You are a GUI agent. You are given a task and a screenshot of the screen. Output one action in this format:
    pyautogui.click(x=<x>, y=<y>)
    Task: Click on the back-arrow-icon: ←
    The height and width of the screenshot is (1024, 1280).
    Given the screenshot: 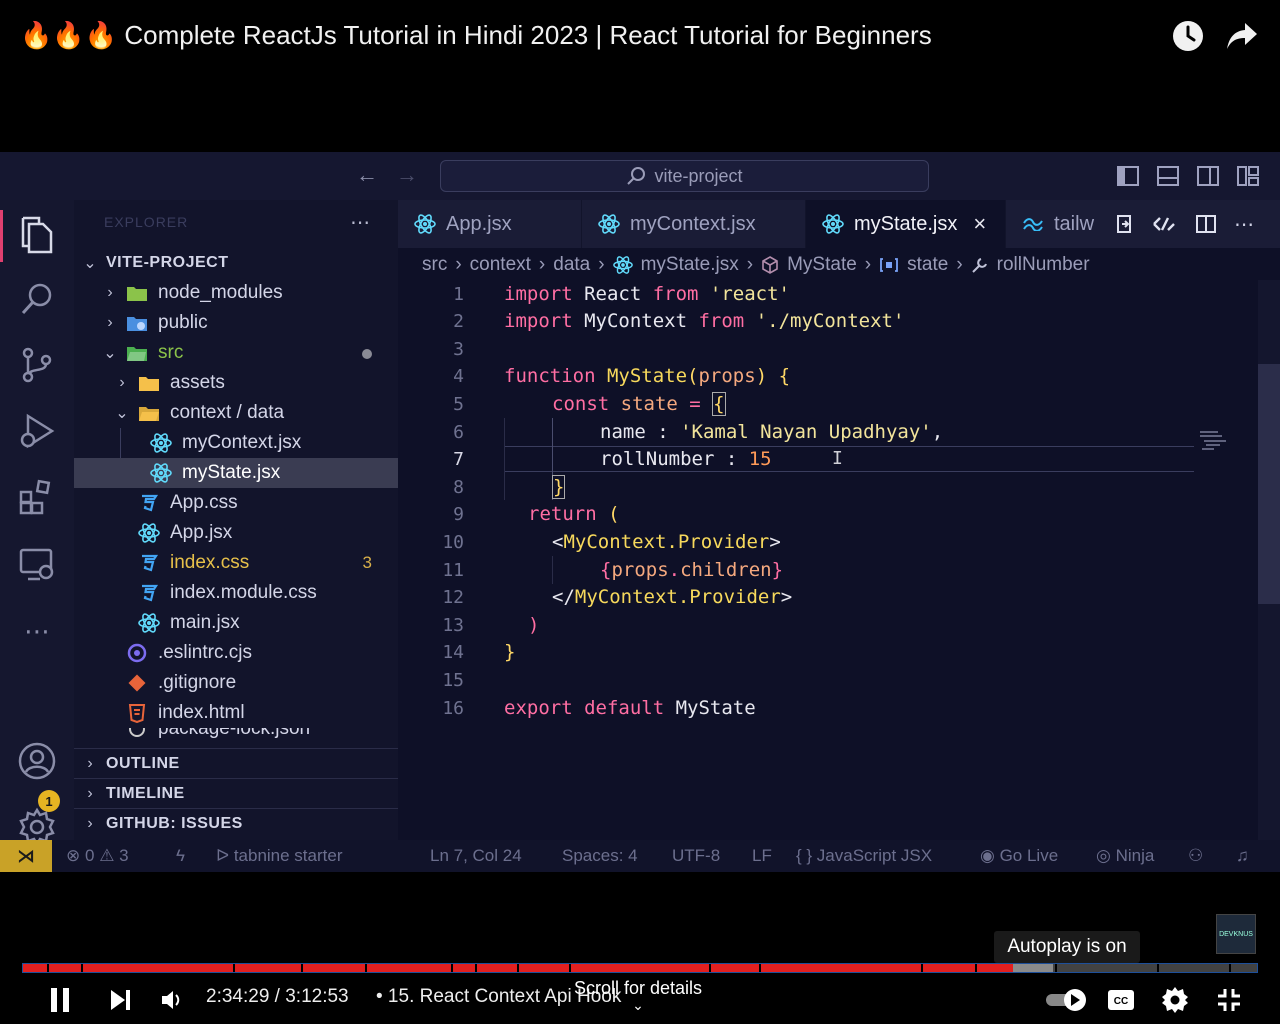 What is the action you would take?
    pyautogui.click(x=367, y=174)
    